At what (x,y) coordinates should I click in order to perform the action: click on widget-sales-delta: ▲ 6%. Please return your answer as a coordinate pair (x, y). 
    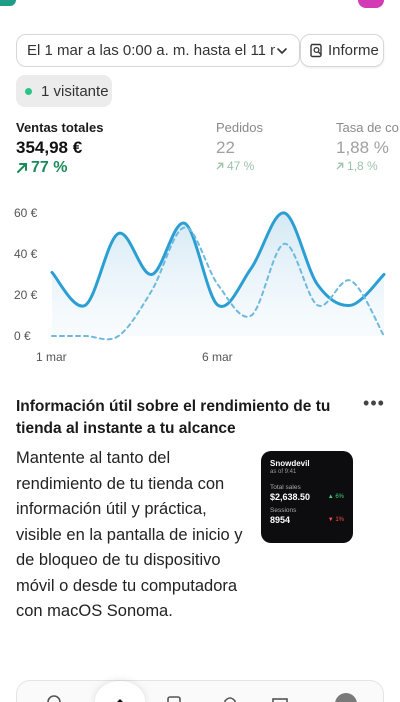
    Looking at the image, I should click on (335, 497).